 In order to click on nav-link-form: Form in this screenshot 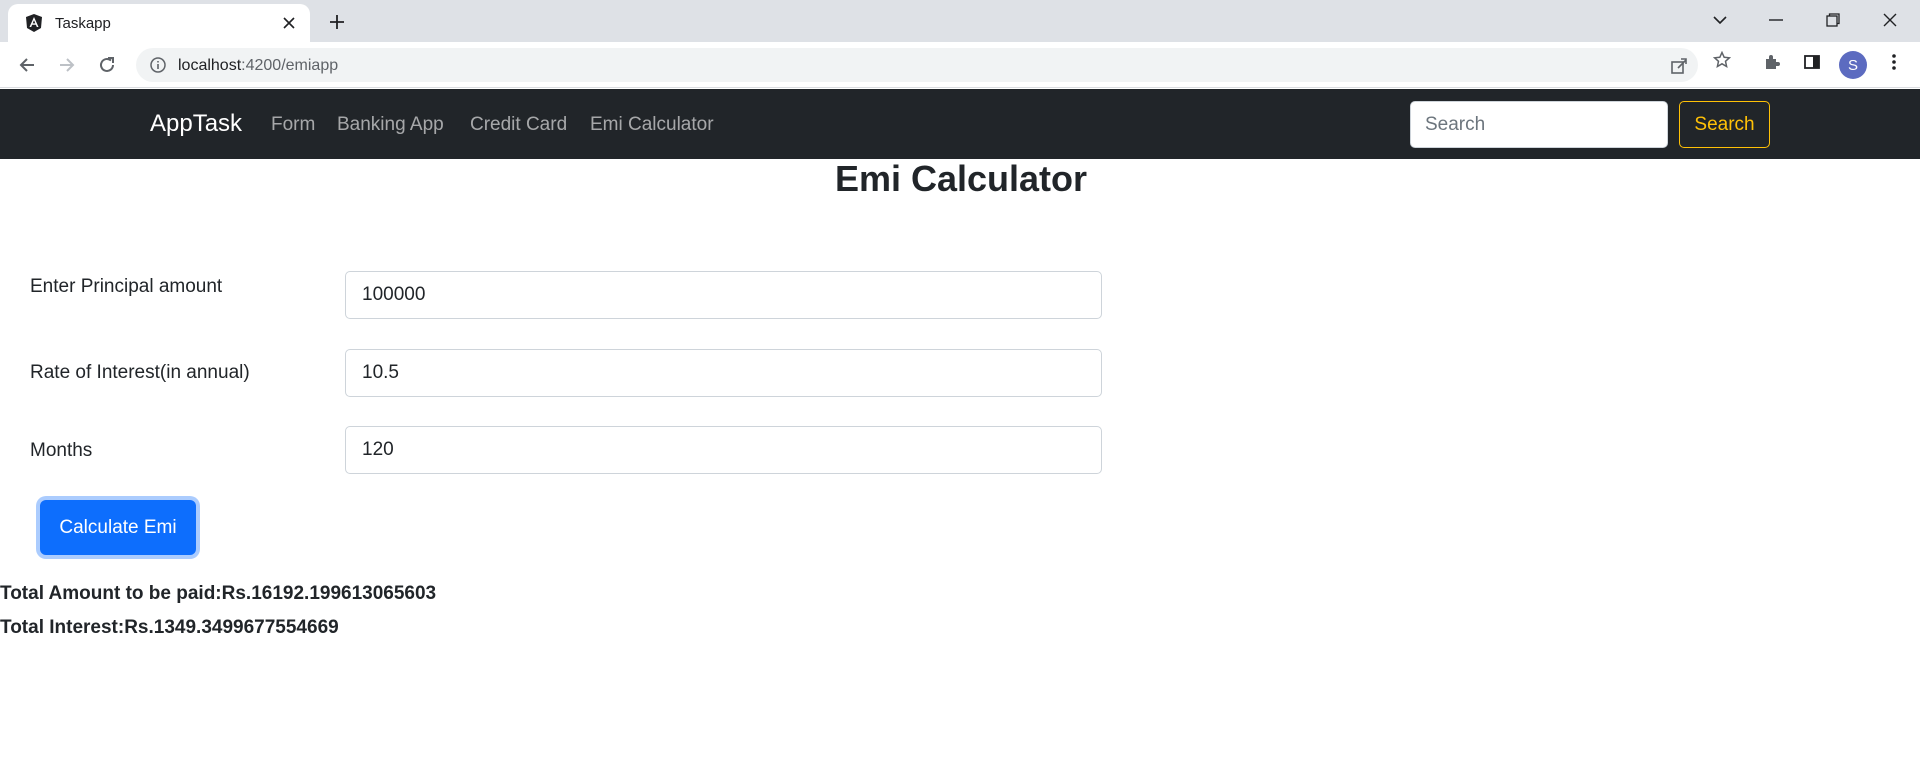, I will do `click(293, 125)`.